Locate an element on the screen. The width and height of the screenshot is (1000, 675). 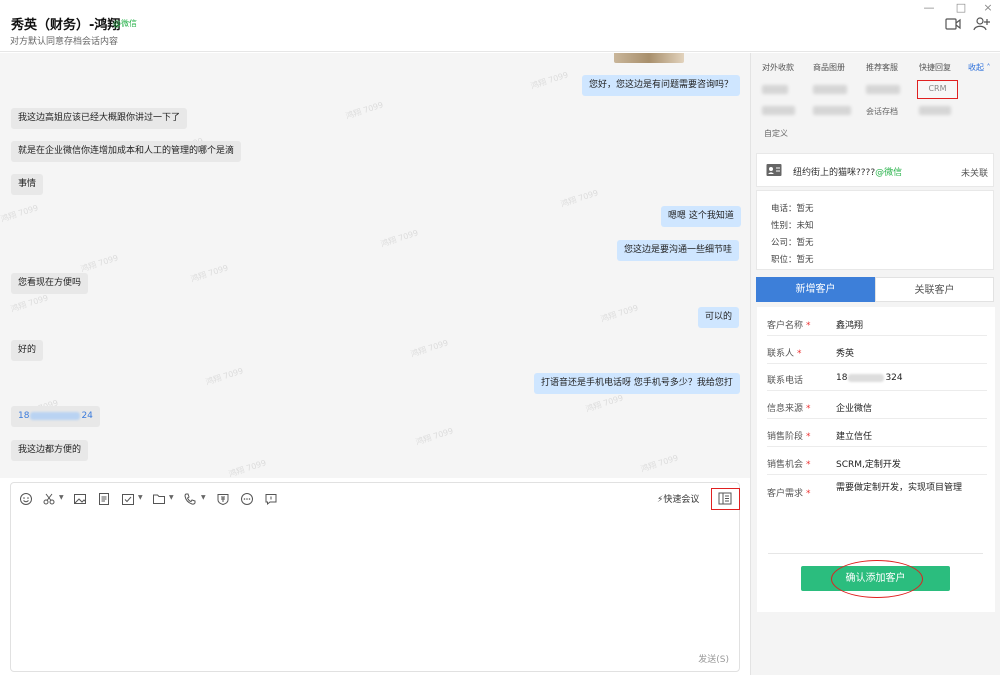
tab-custom: 自定义 is located at coordinates (776, 133).